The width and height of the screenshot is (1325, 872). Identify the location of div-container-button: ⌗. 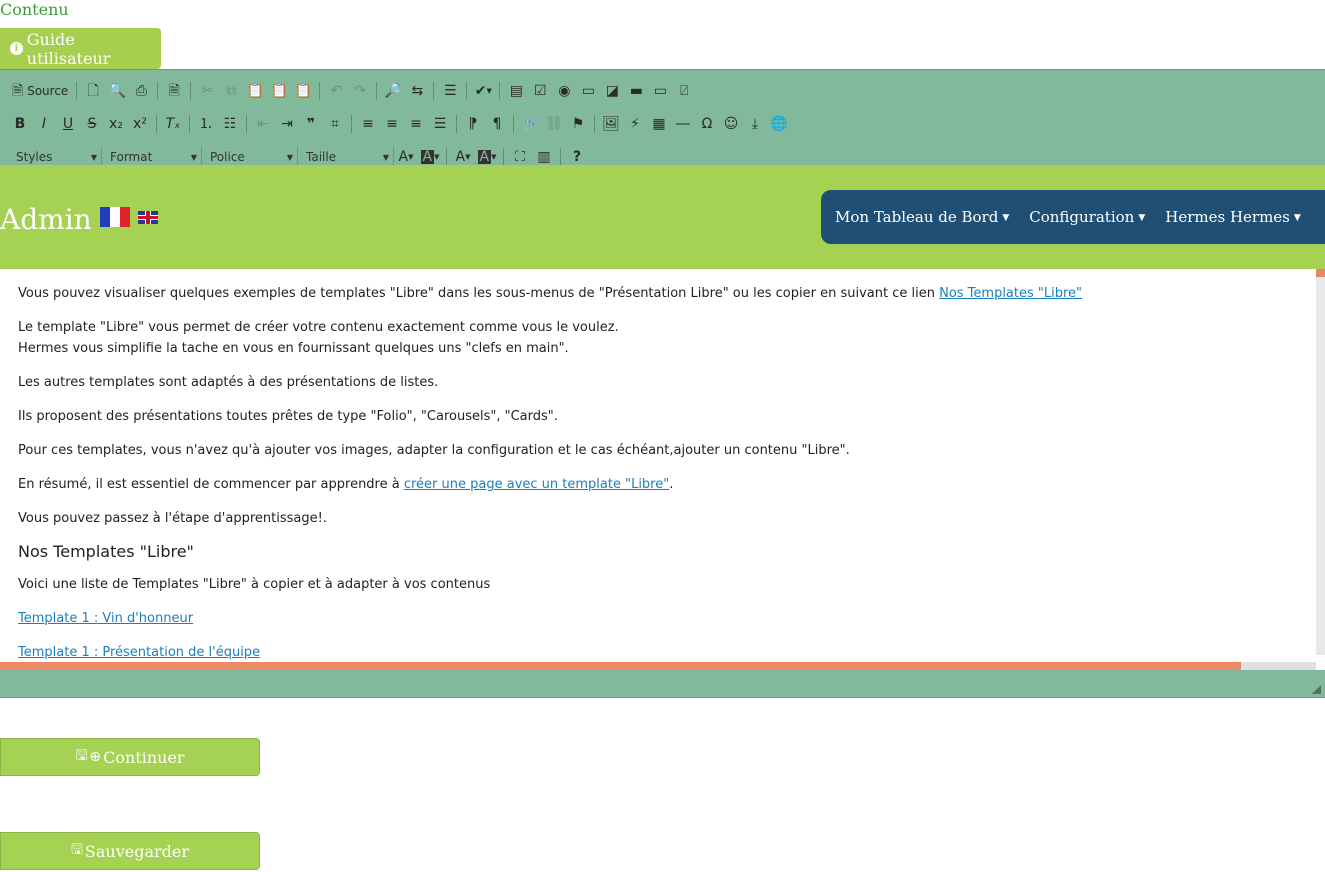
(335, 124).